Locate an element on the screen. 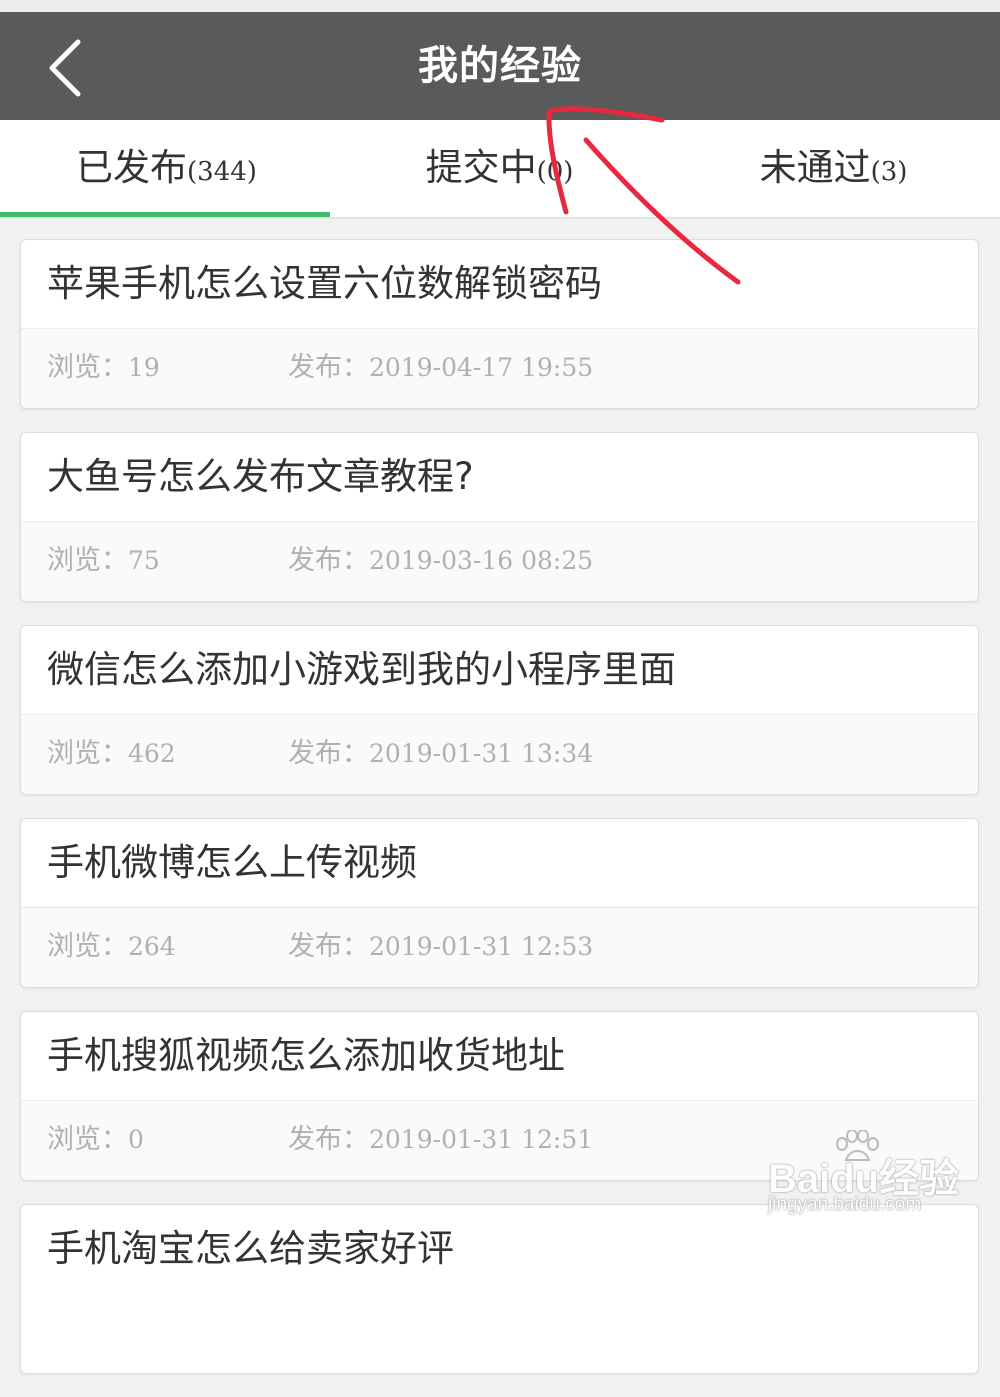 This screenshot has width=1000, height=1397. tab-submitting: 提交中(0) is located at coordinates (499, 168).